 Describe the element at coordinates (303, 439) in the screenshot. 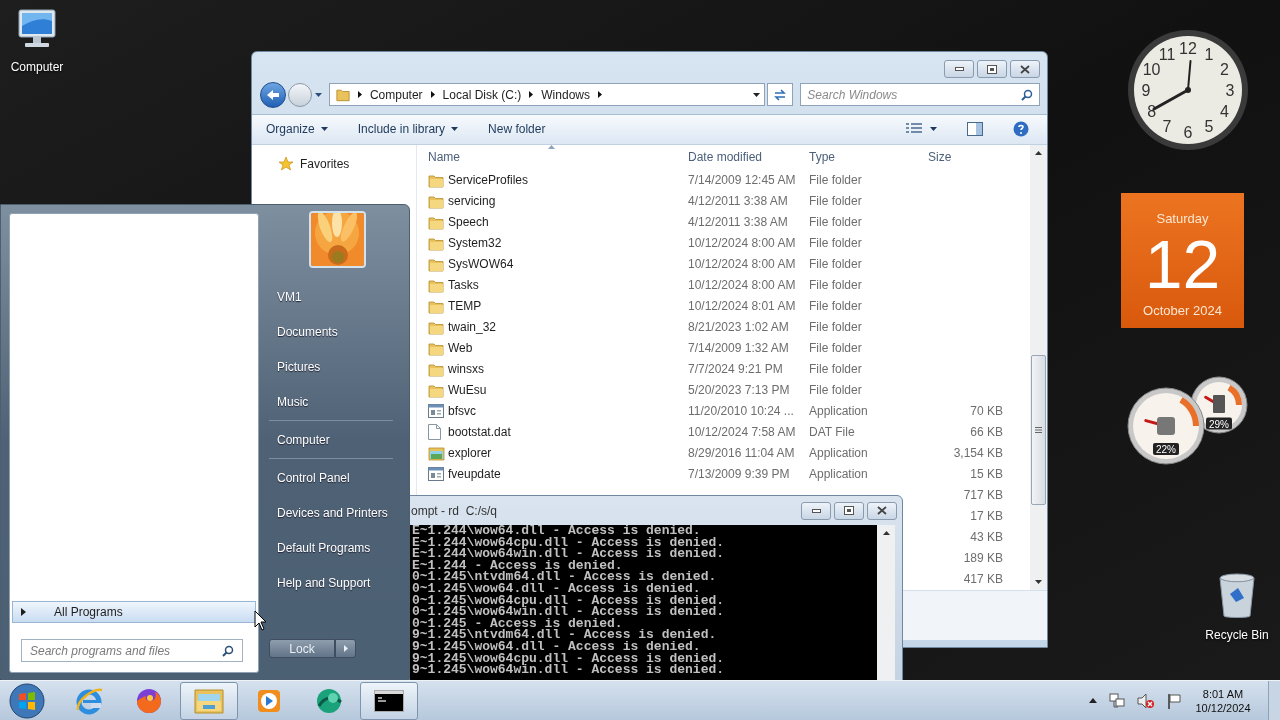

I see `start-menu-link: Computer` at that location.